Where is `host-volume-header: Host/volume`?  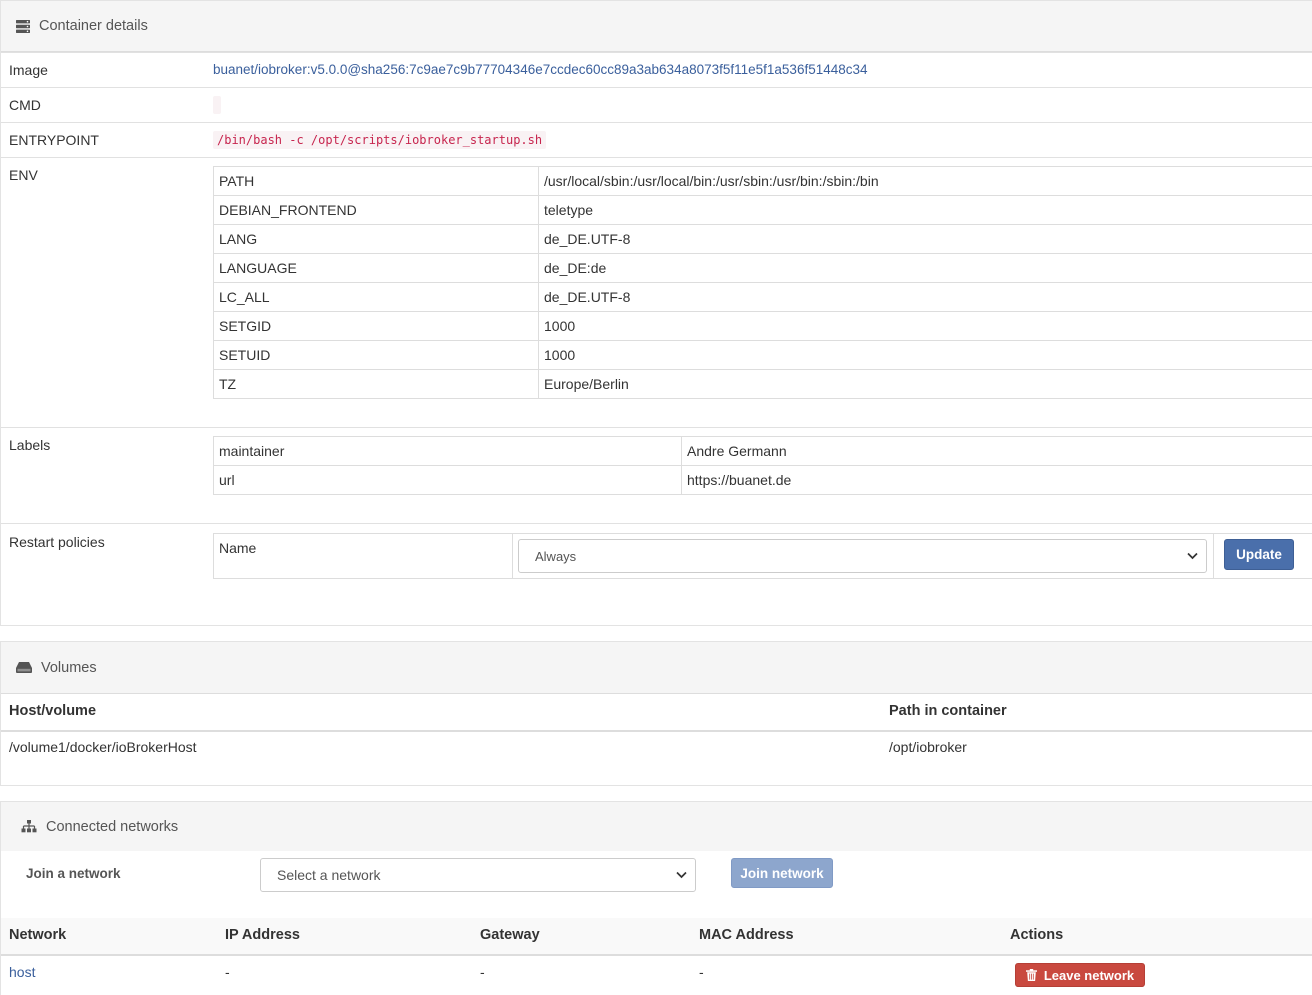 host-volume-header: Host/volume is located at coordinates (53, 711).